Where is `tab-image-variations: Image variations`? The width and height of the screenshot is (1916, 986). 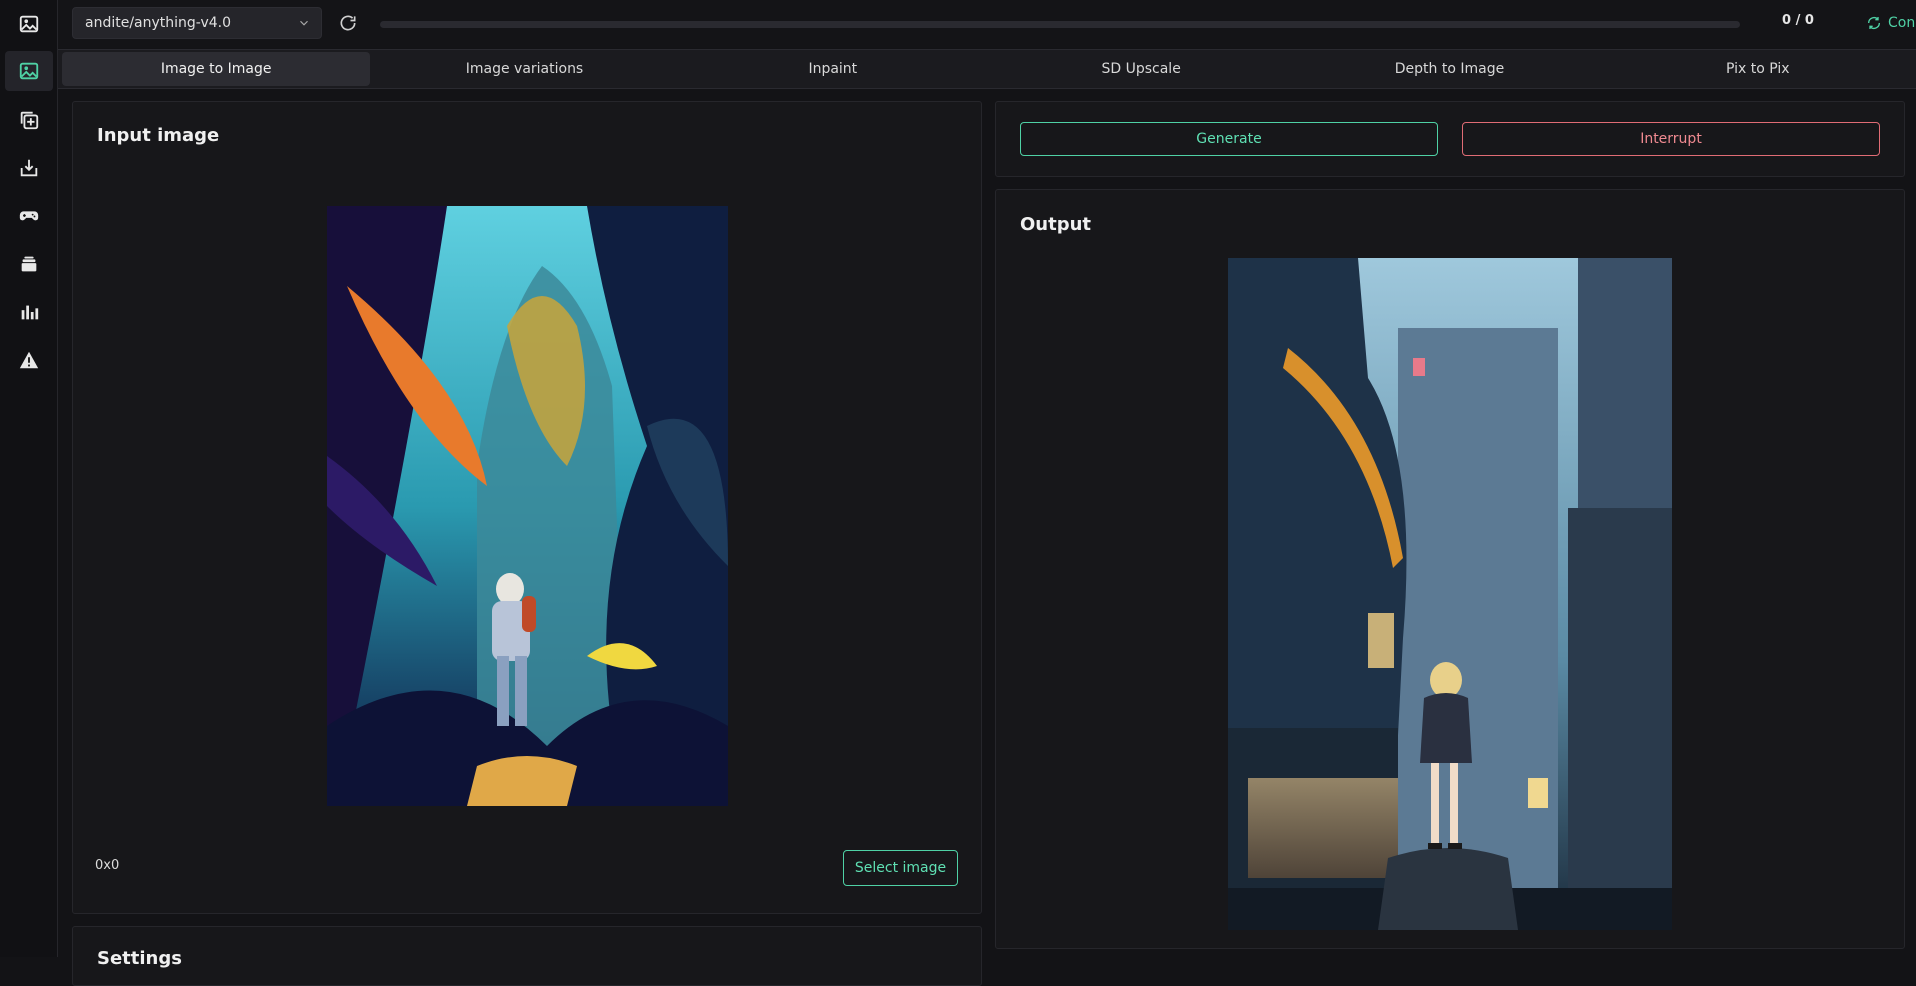
tab-image-variations: Image variations is located at coordinates (524, 69).